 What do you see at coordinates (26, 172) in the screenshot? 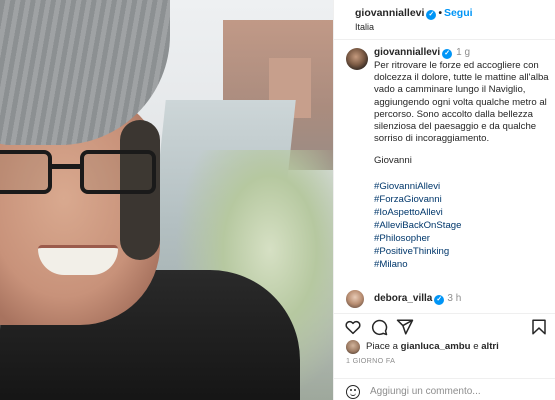
I see `glasses-lens-left` at bounding box center [26, 172].